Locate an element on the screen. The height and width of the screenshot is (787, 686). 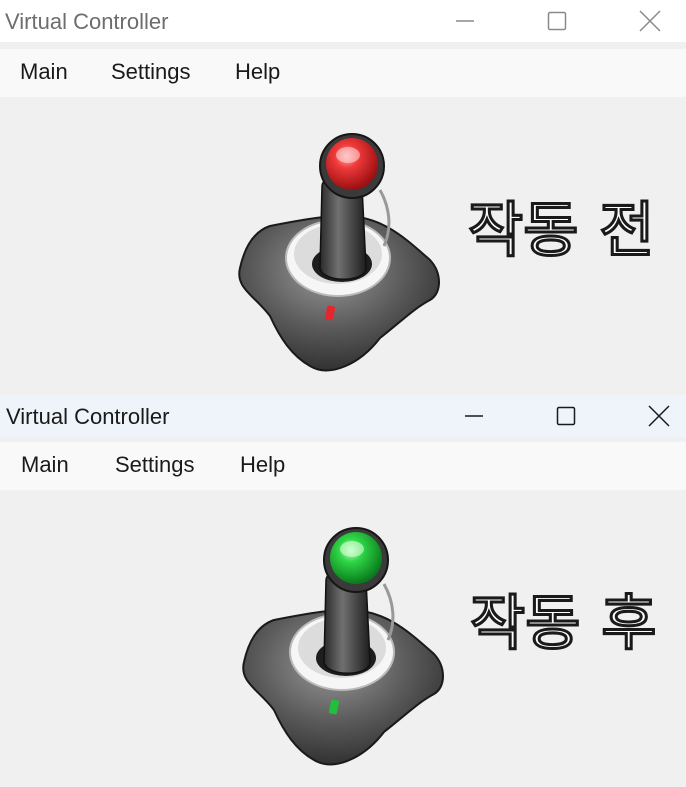
status-label: 작동 전 is located at coordinates (561, 230).